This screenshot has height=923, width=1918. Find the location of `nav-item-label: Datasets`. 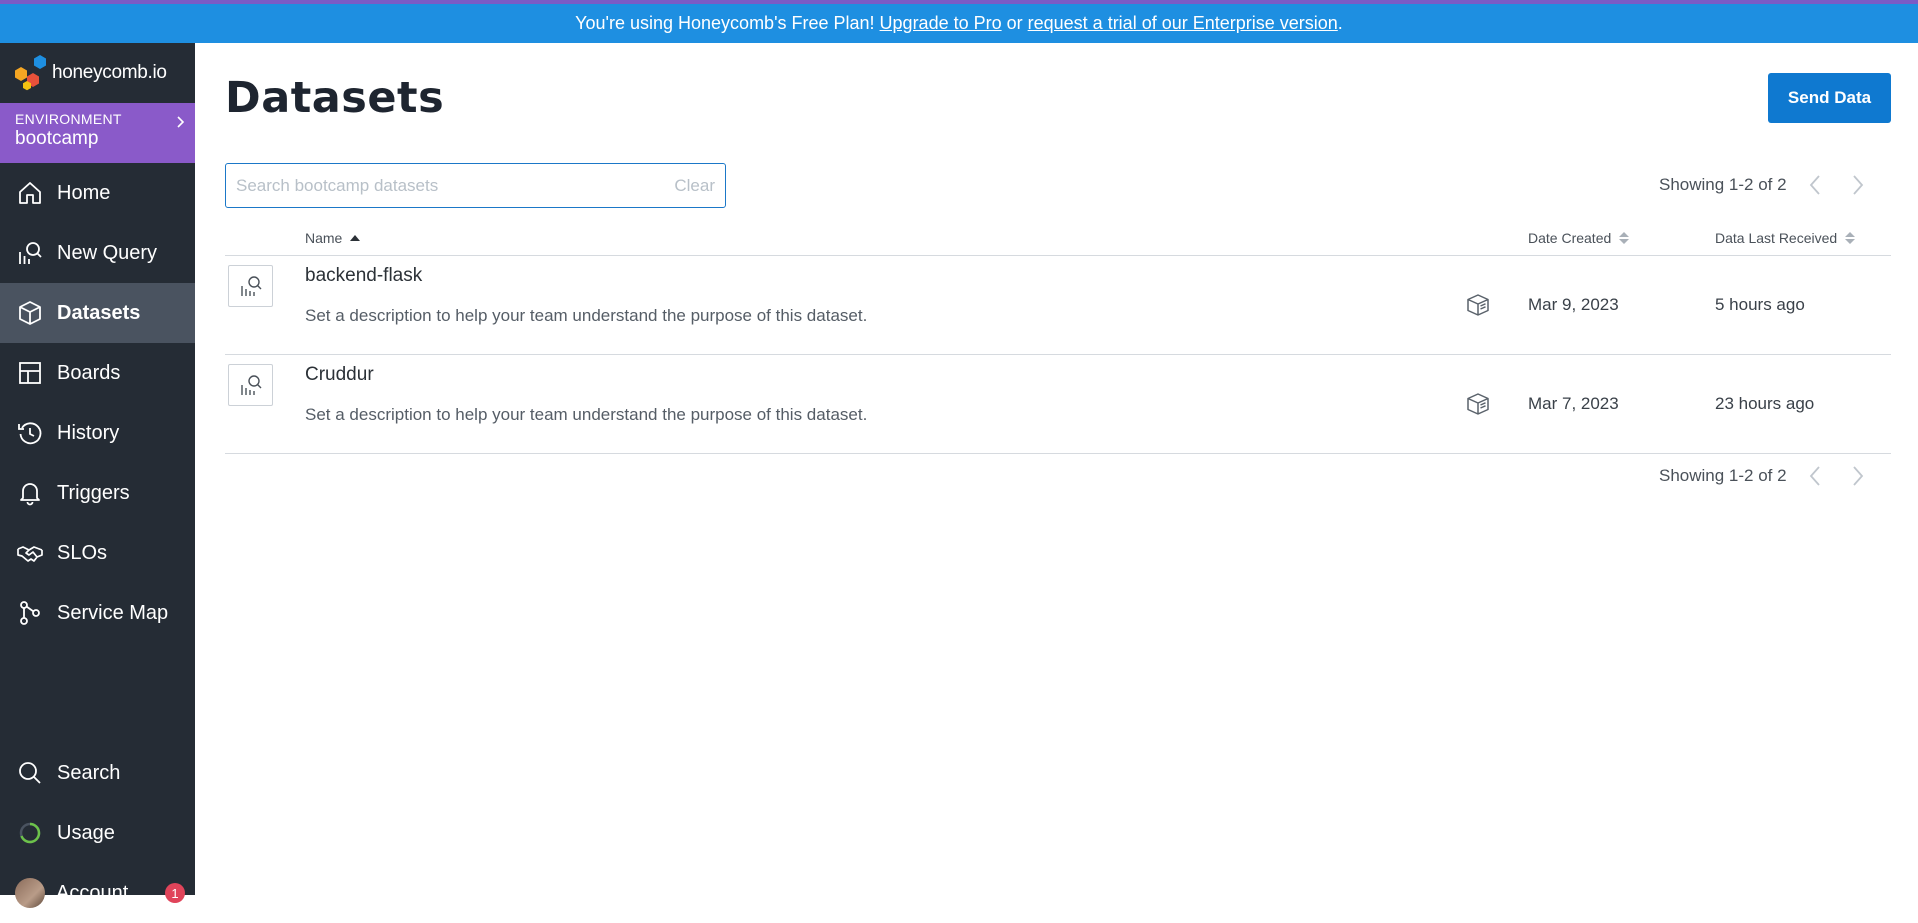

nav-item-label: Datasets is located at coordinates (99, 312).